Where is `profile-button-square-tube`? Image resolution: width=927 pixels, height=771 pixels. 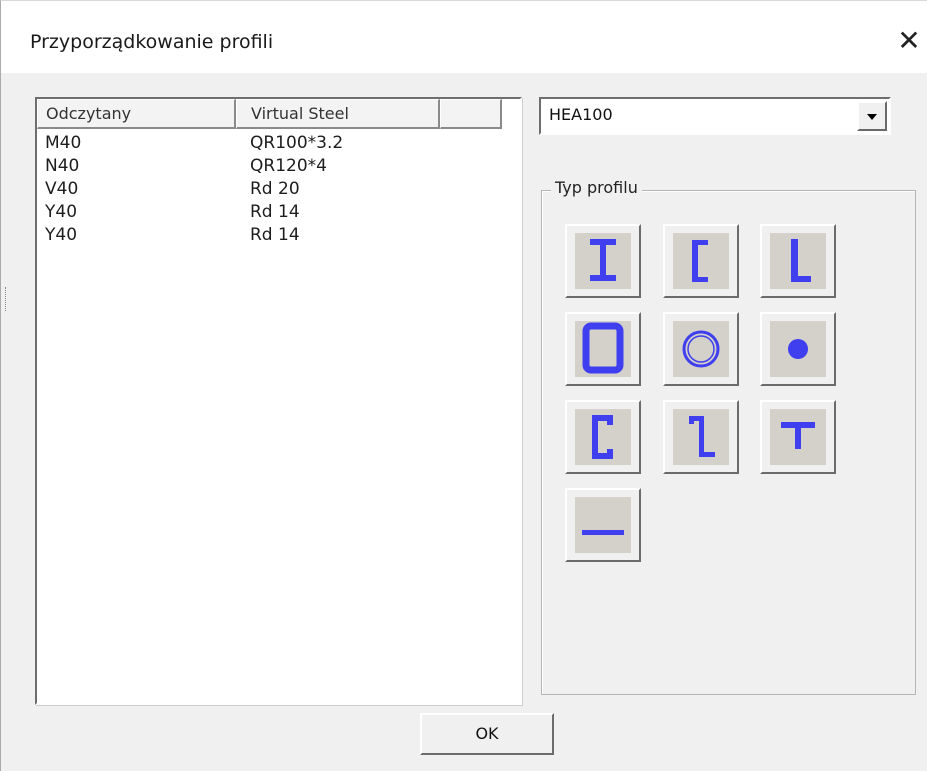 profile-button-square-tube is located at coordinates (603, 349).